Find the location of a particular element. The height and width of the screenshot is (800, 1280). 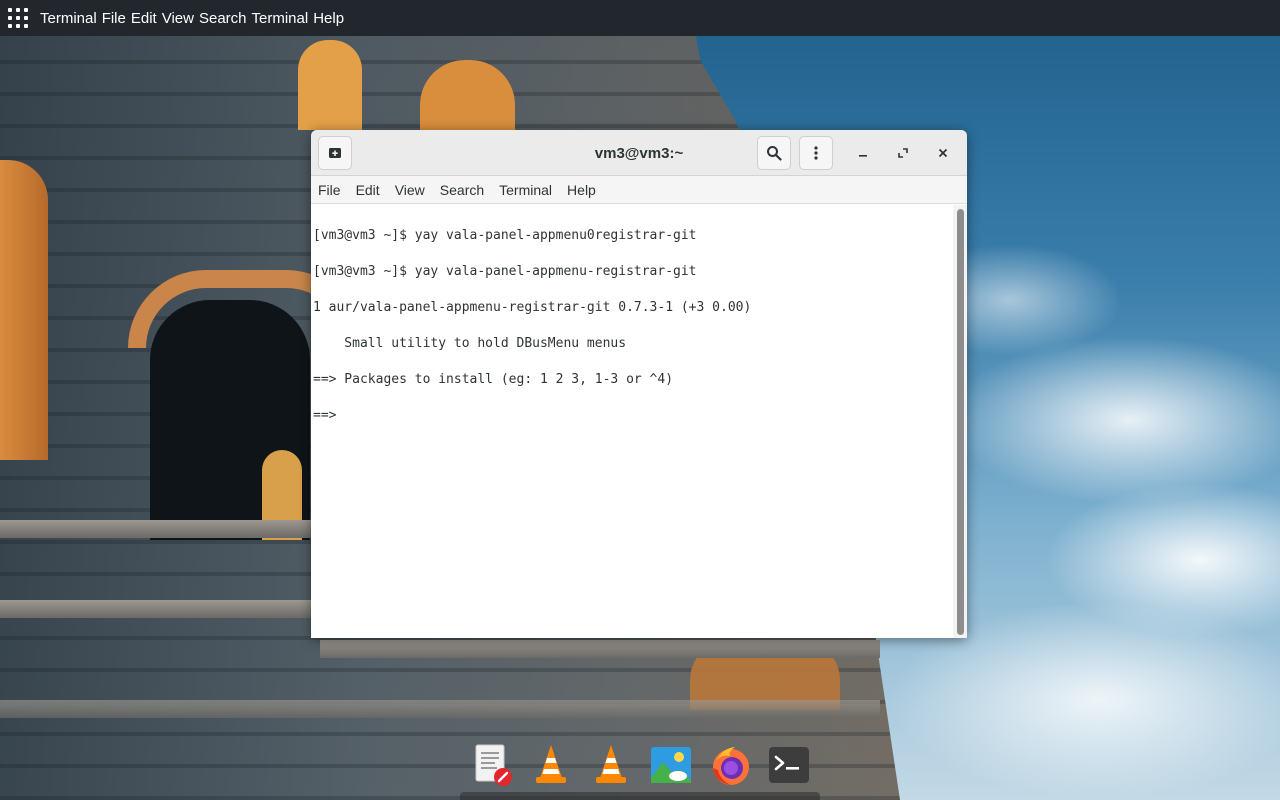

search-button is located at coordinates (774, 153).